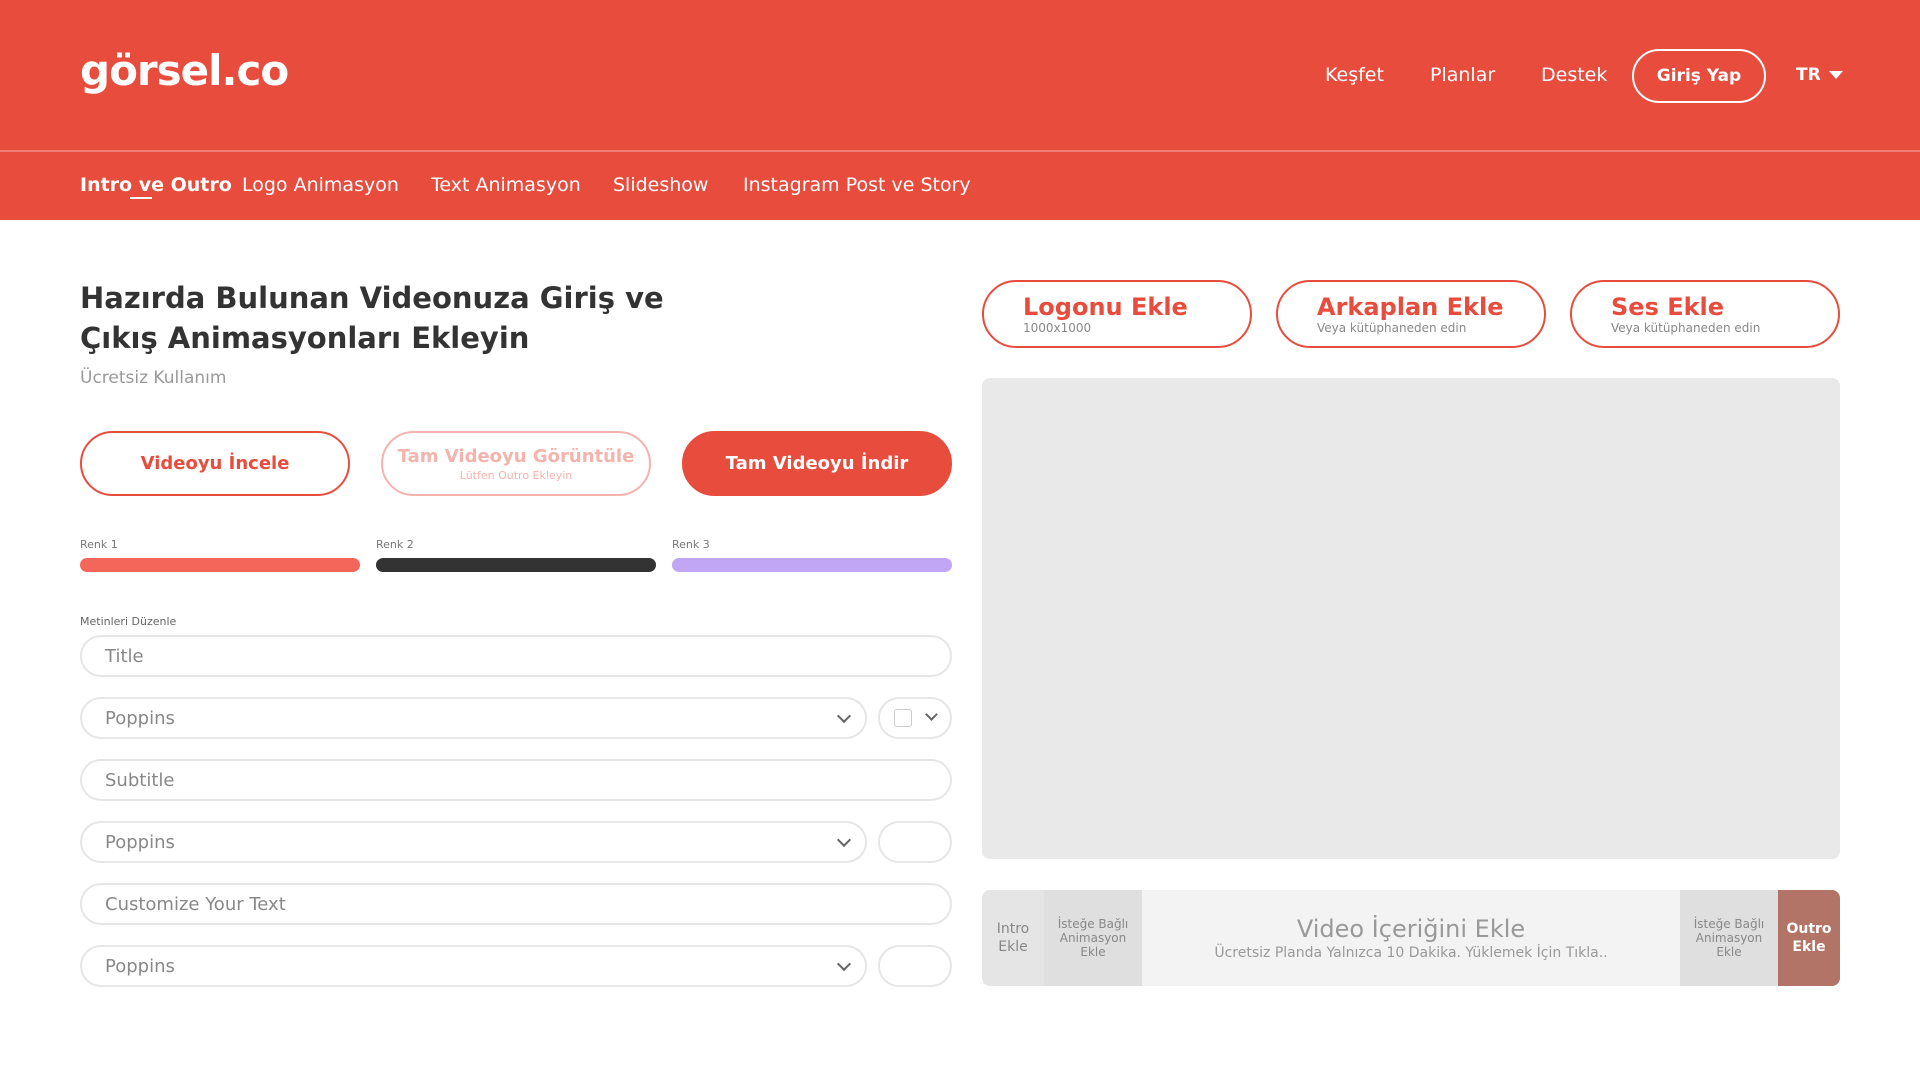 The height and width of the screenshot is (1078, 1920). What do you see at coordinates (124, 656) in the screenshot?
I see `title-input-placeholder: Title` at bounding box center [124, 656].